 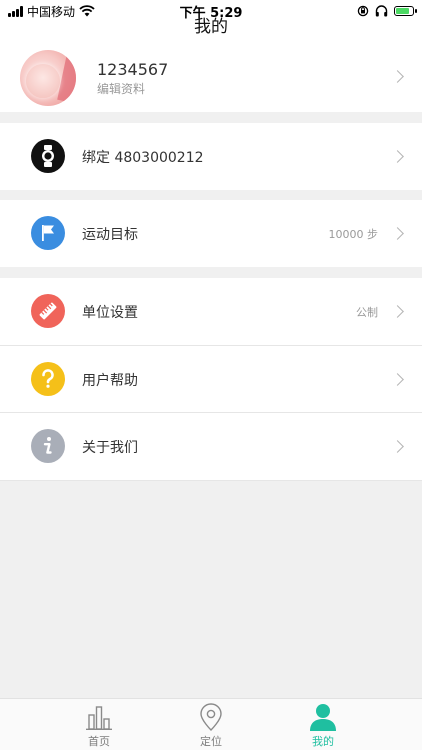 I want to click on unit-settings-label: 单位设置, so click(x=110, y=313).